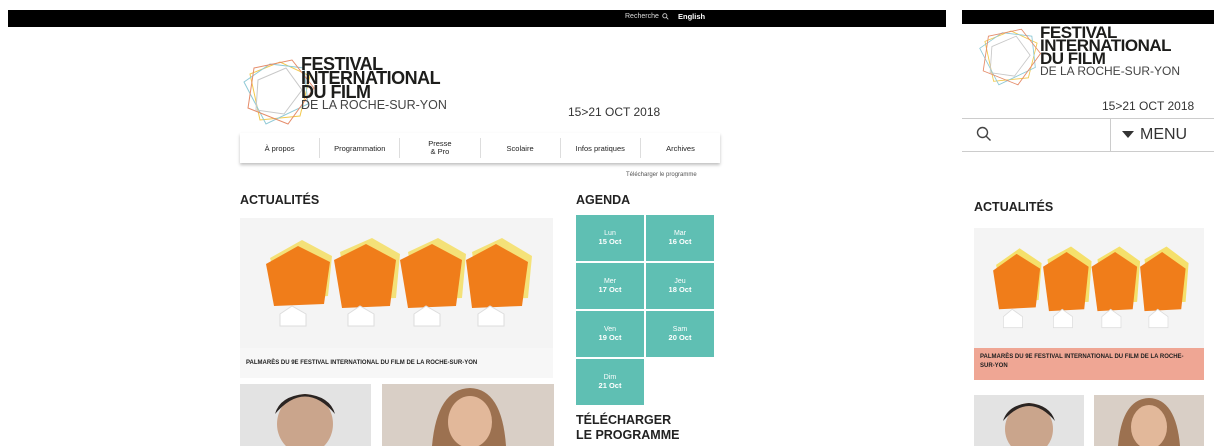  I want to click on agenda-day-mer: Mer 17 Oct, so click(610, 286).